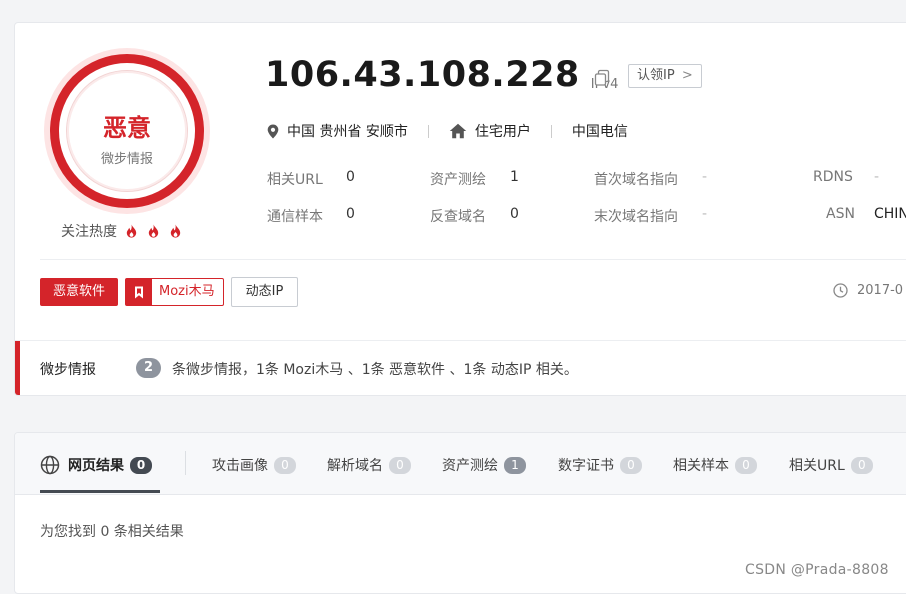  What do you see at coordinates (347, 132) in the screenshot?
I see `location-region: 中国 贵州省 安顺市` at bounding box center [347, 132].